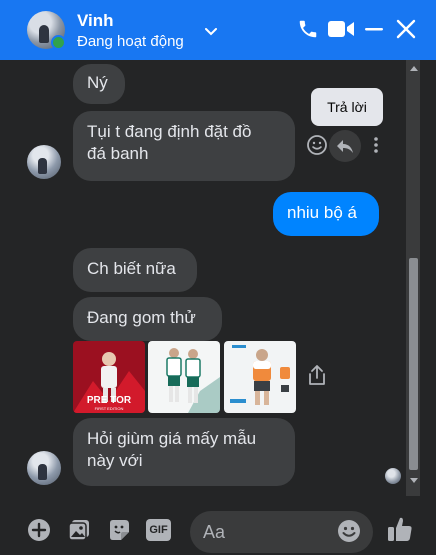  What do you see at coordinates (169, 131) in the screenshot?
I see `message-text-line: Tụi t đang định đặt đồ` at bounding box center [169, 131].